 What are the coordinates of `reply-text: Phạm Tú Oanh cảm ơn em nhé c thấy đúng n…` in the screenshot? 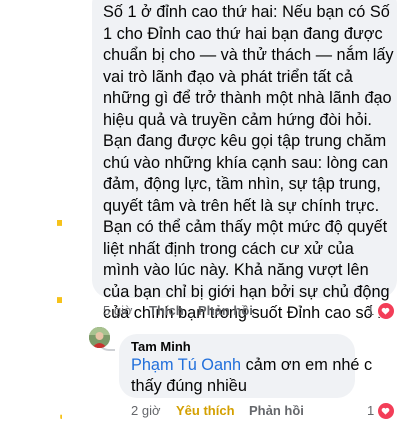 It's located at (251, 375).